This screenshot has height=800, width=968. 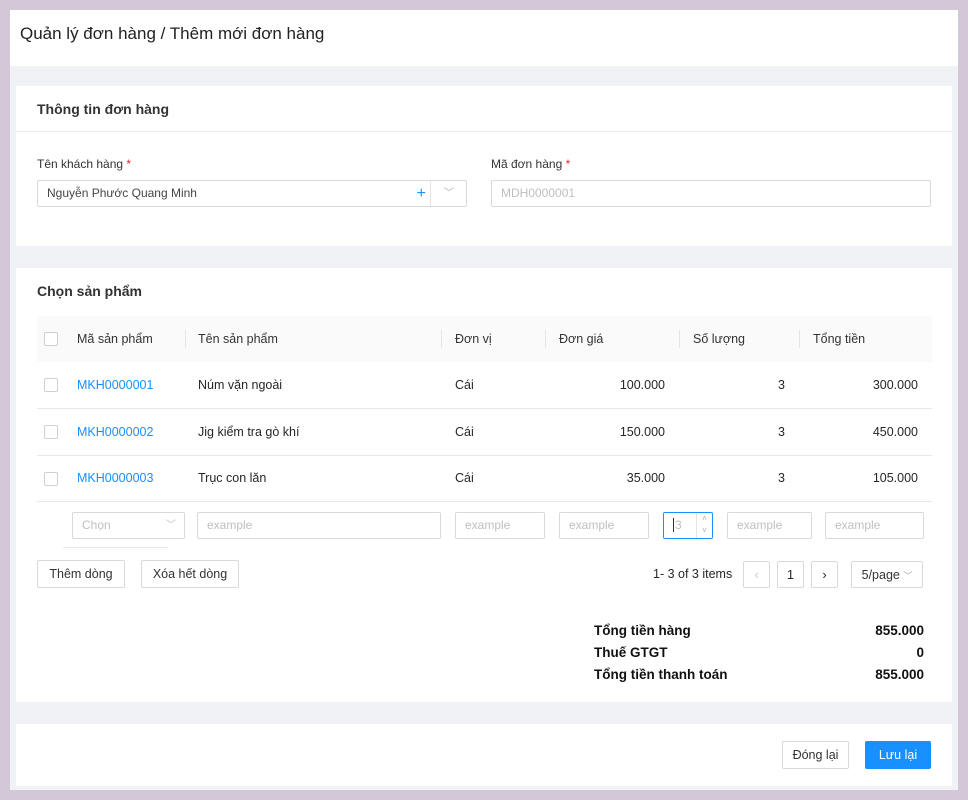 What do you see at coordinates (898, 755) in the screenshot?
I see `save-button: Lưu lại` at bounding box center [898, 755].